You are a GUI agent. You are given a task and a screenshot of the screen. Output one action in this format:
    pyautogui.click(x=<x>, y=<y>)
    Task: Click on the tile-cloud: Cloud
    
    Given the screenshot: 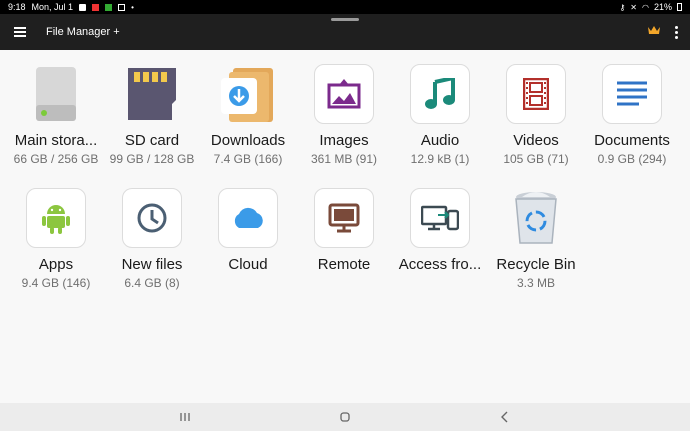 What is the action you would take?
    pyautogui.click(x=248, y=232)
    